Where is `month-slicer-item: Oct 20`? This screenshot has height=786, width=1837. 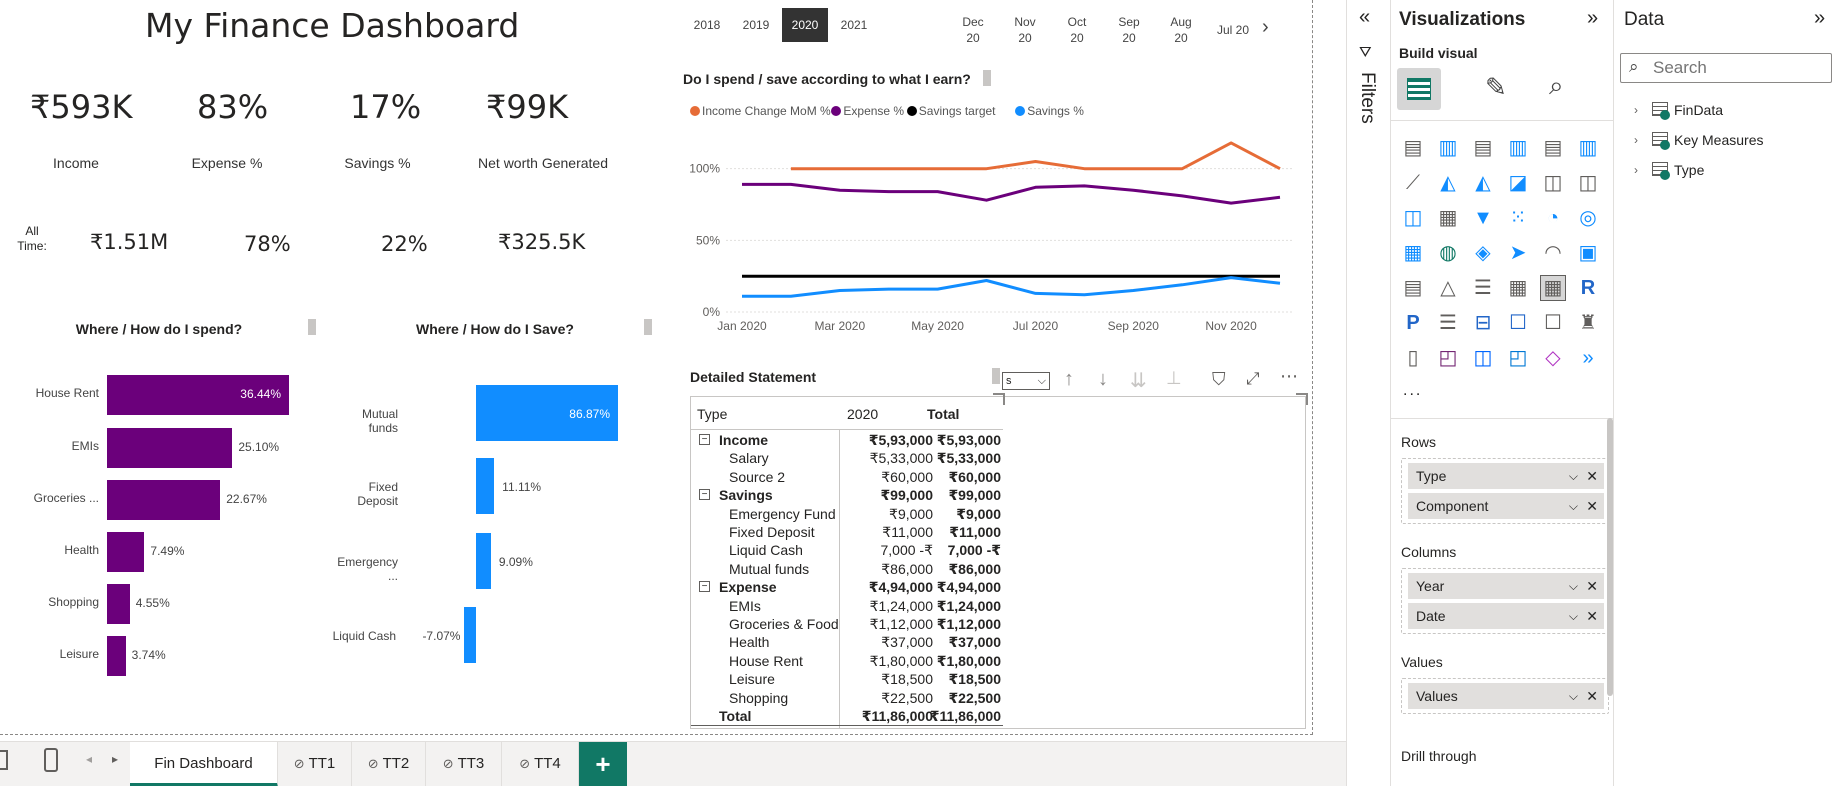 month-slicer-item: Oct 20 is located at coordinates (1077, 30).